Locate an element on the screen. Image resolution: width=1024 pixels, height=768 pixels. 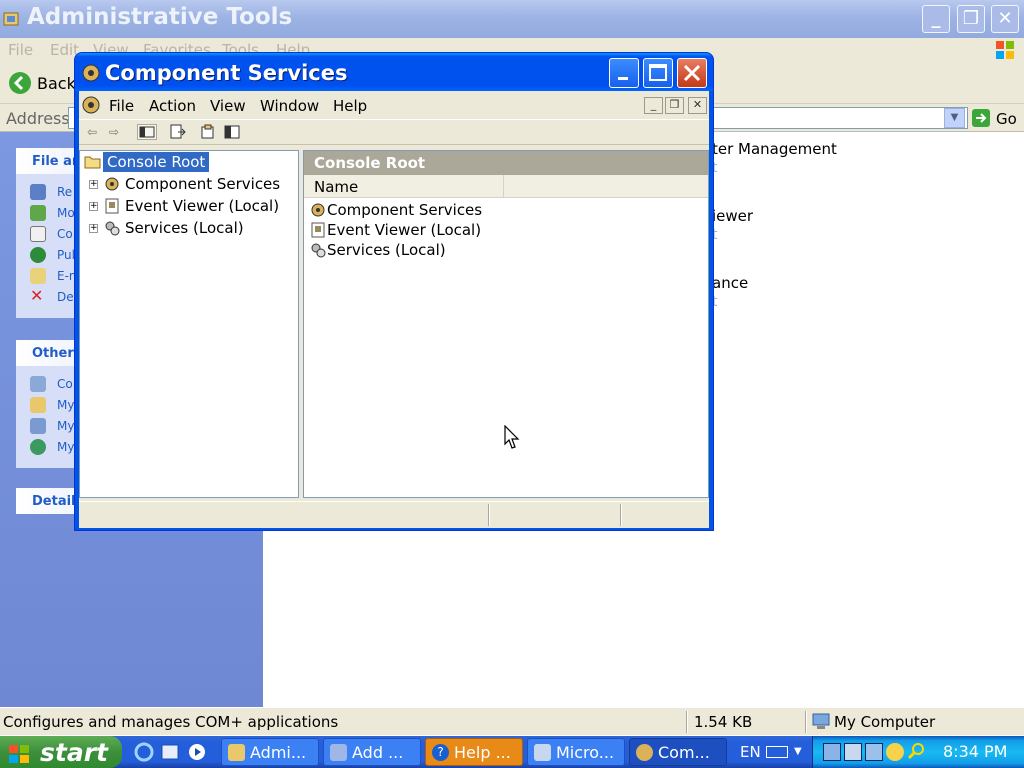
list-item: Services (Local) is located at coordinates (386, 250).